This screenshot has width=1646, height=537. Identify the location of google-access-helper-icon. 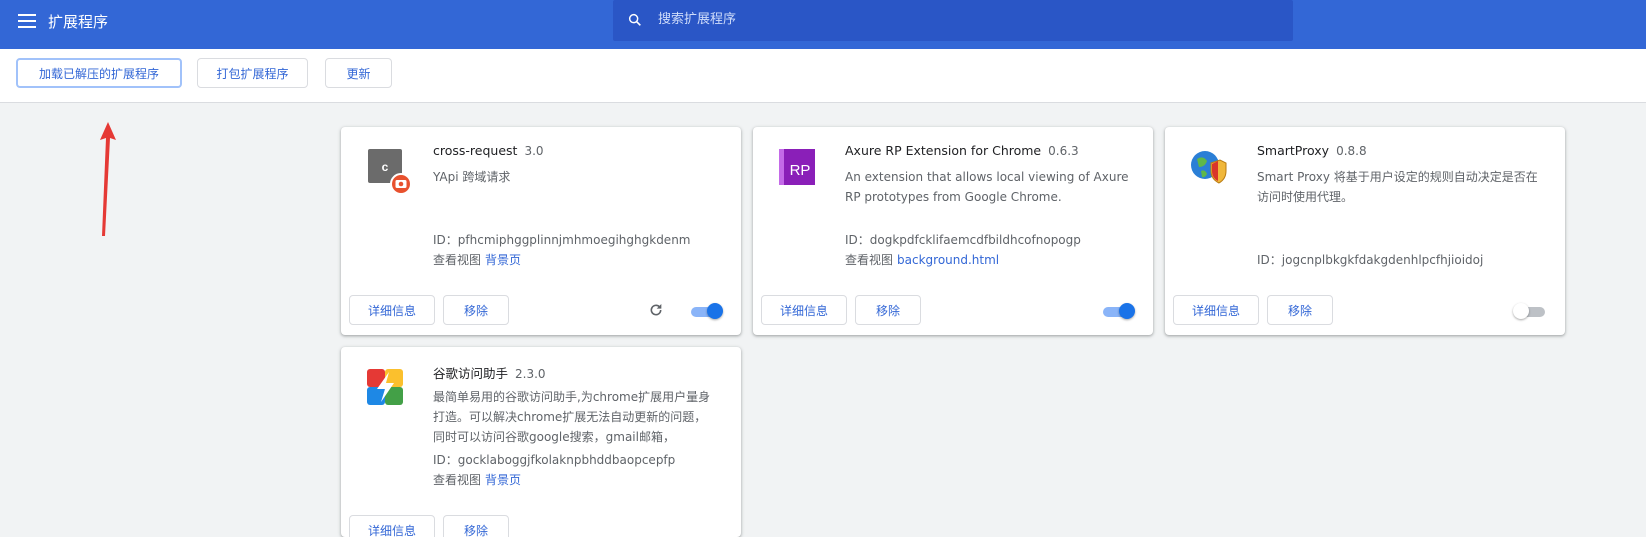
(385, 387).